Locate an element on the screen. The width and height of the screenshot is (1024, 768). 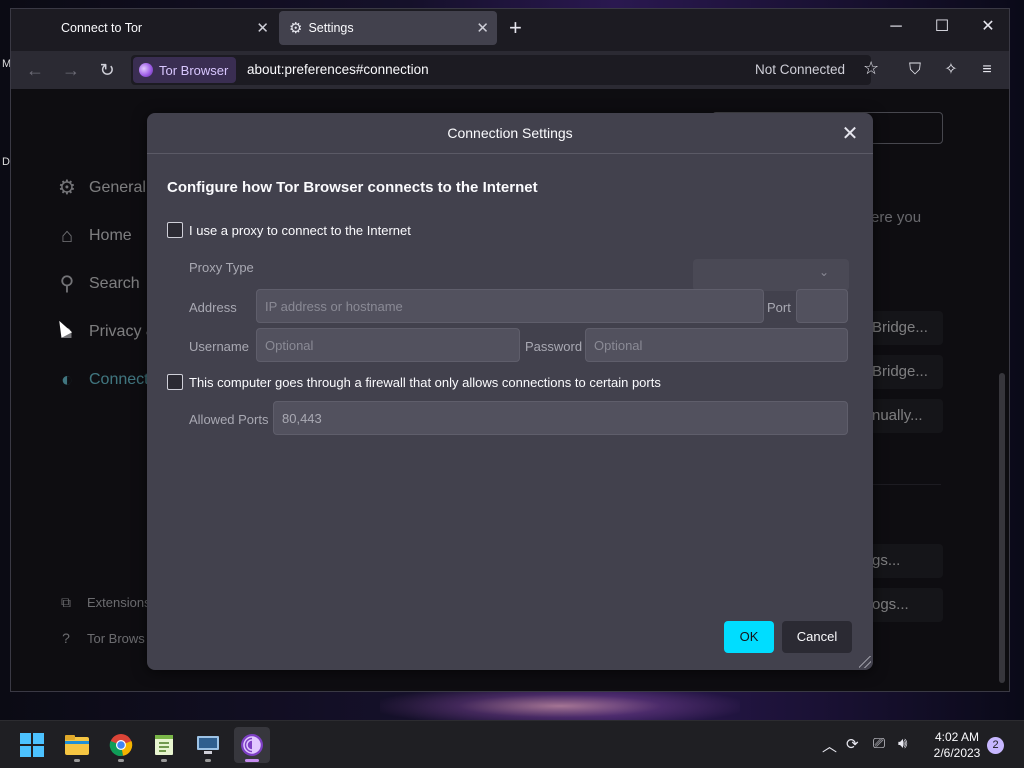
resize-grip-icon is located at coordinates (865, 662).